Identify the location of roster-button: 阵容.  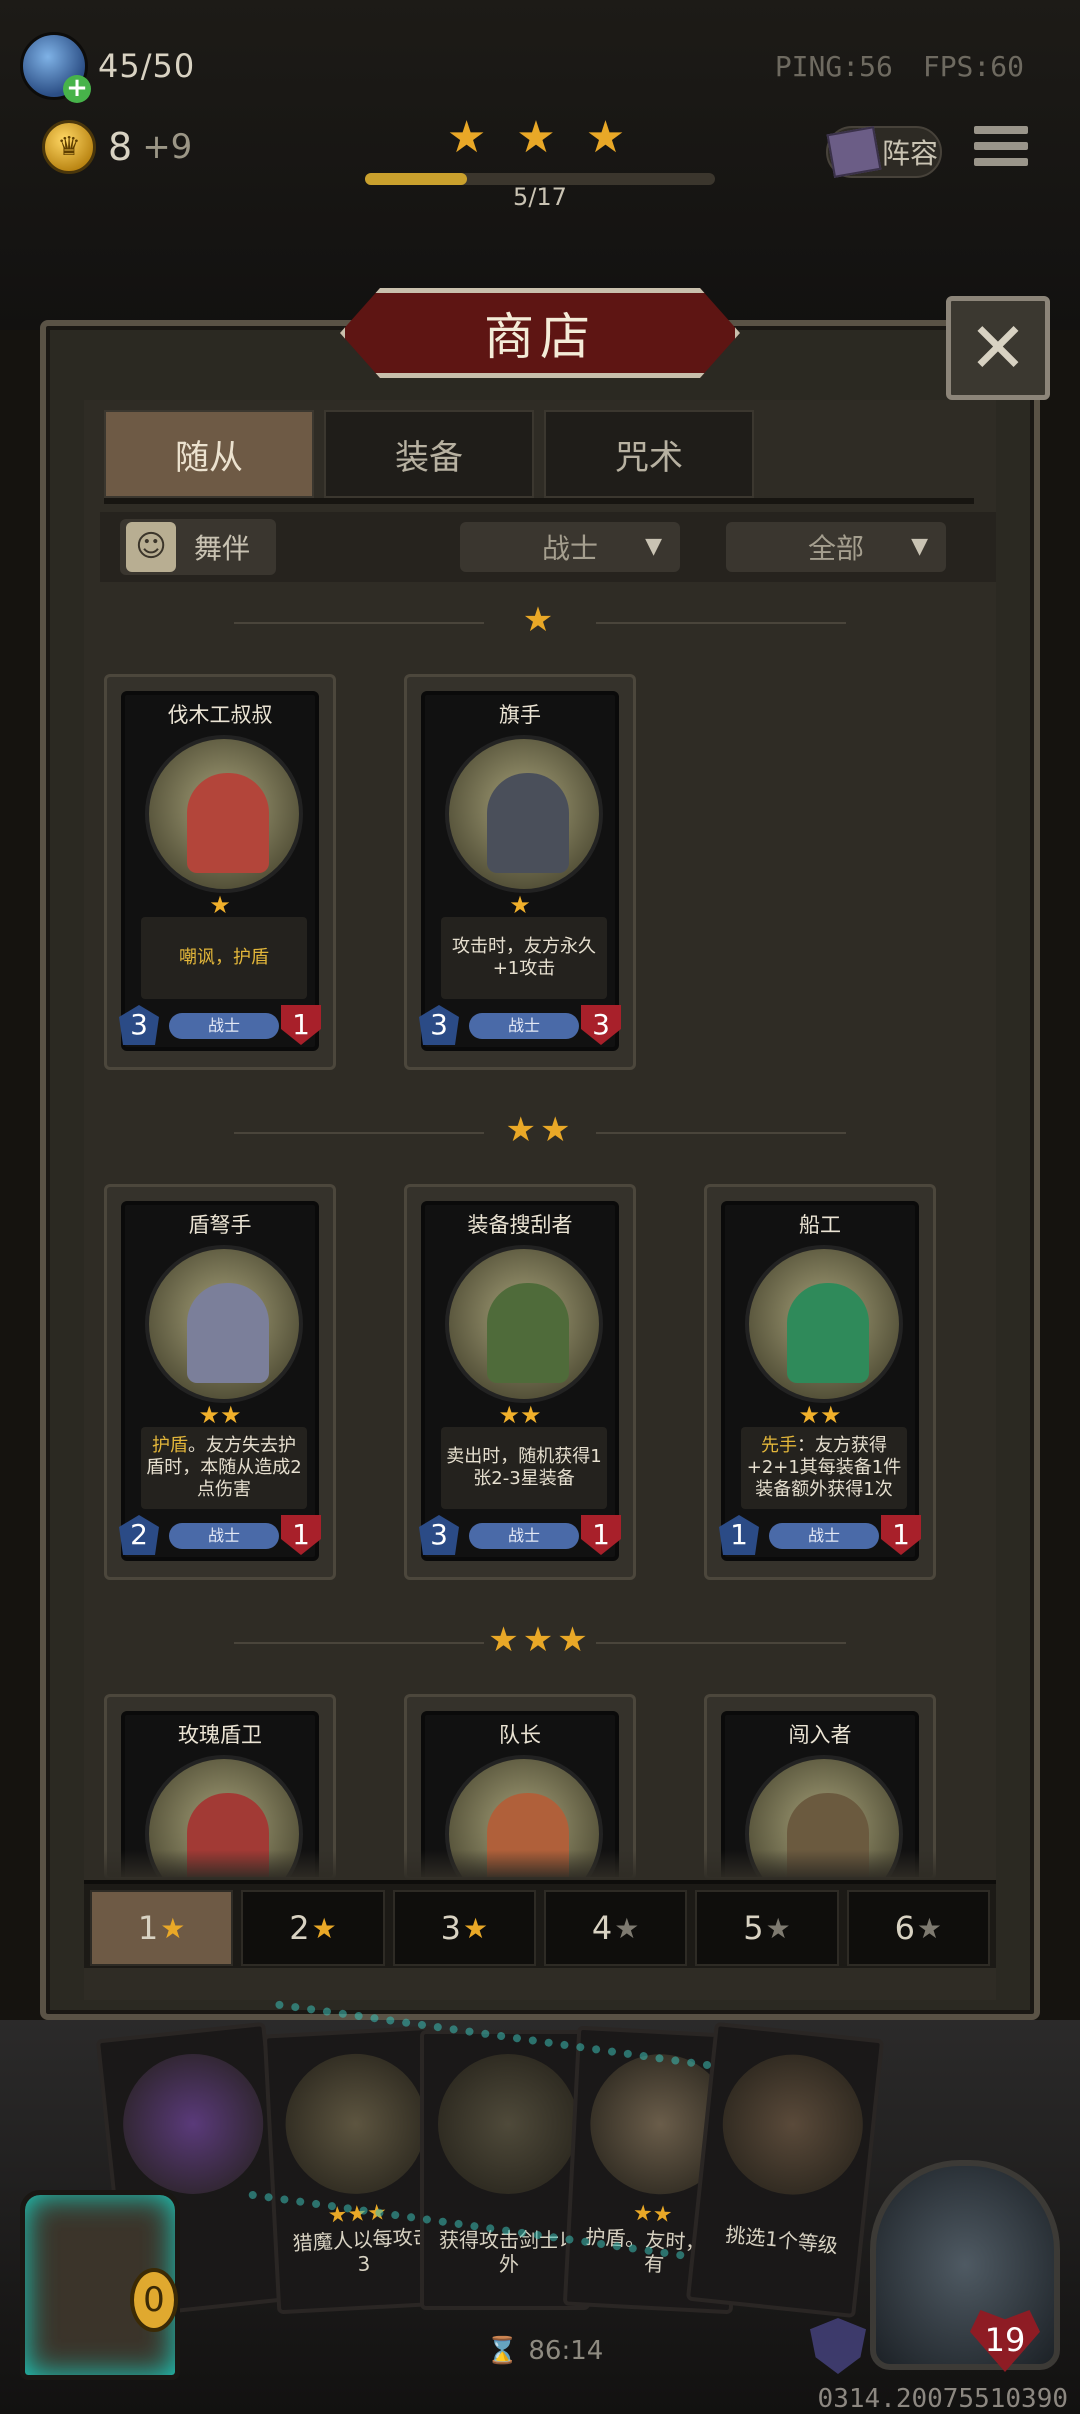
(884, 152).